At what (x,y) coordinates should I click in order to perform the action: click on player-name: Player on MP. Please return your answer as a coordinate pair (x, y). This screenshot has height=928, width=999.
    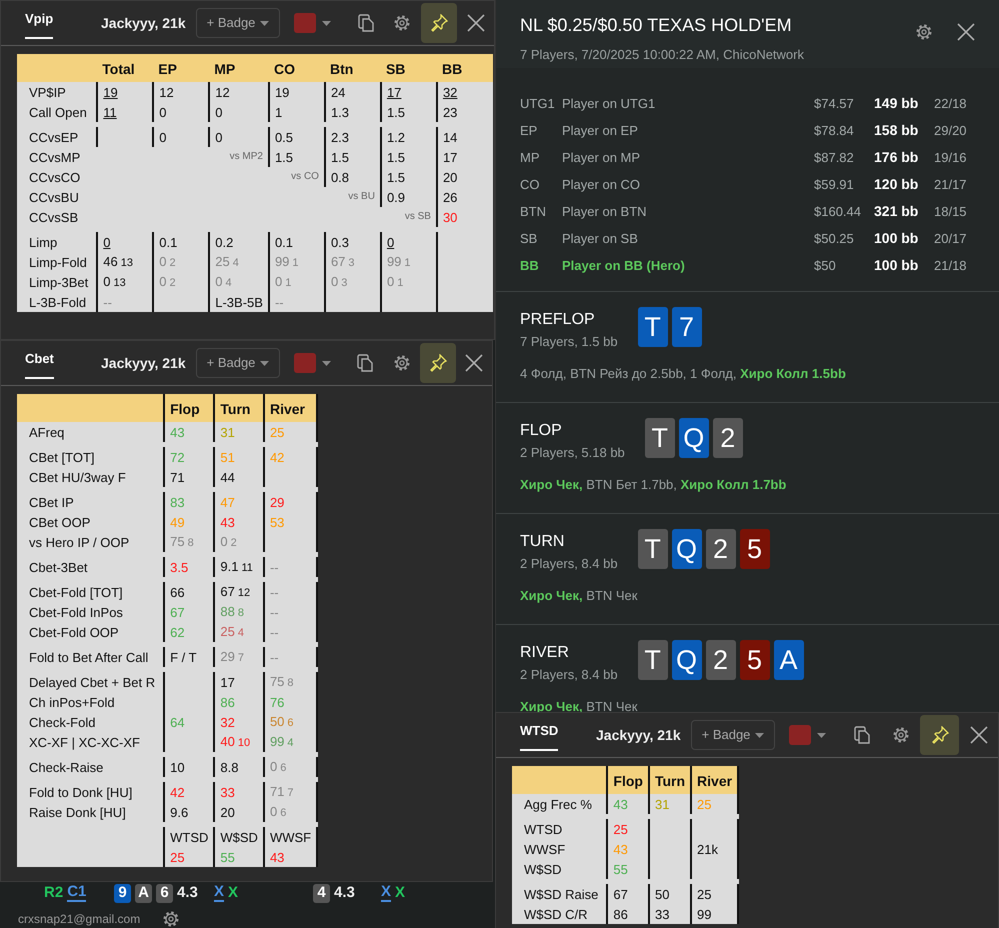
    Looking at the image, I should click on (602, 157).